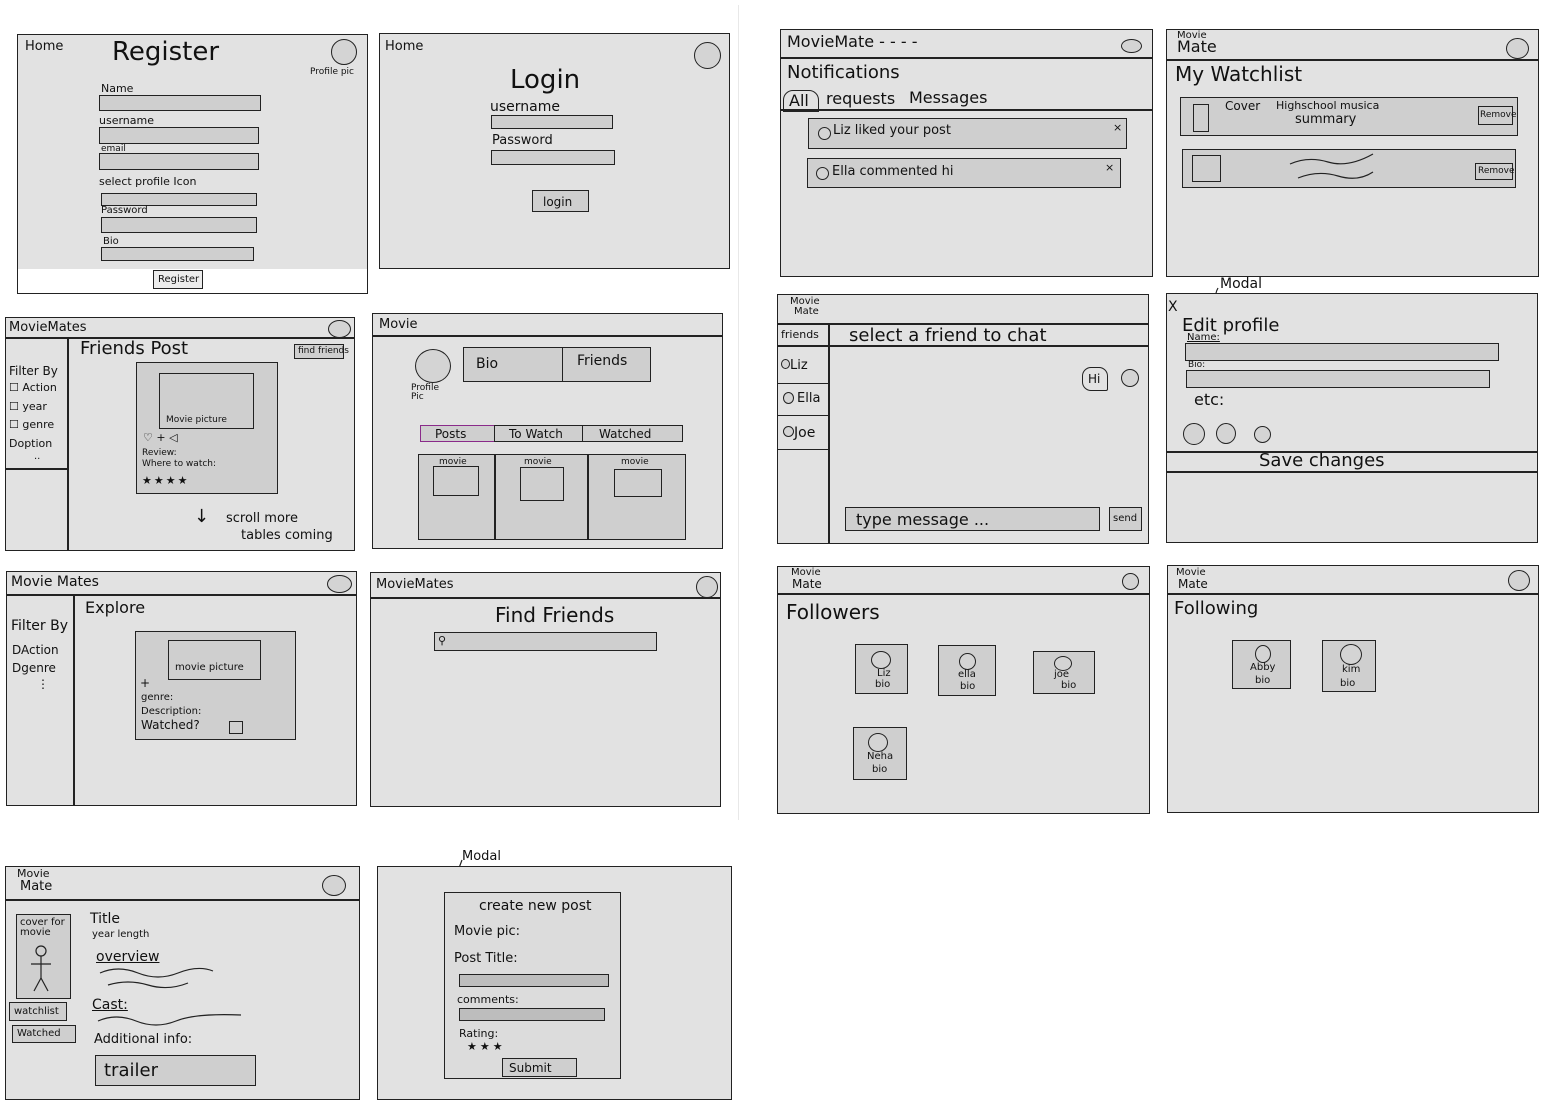  Describe the element at coordinates (1064, 672) in the screenshot. I see `follower-card: joe bio` at that location.